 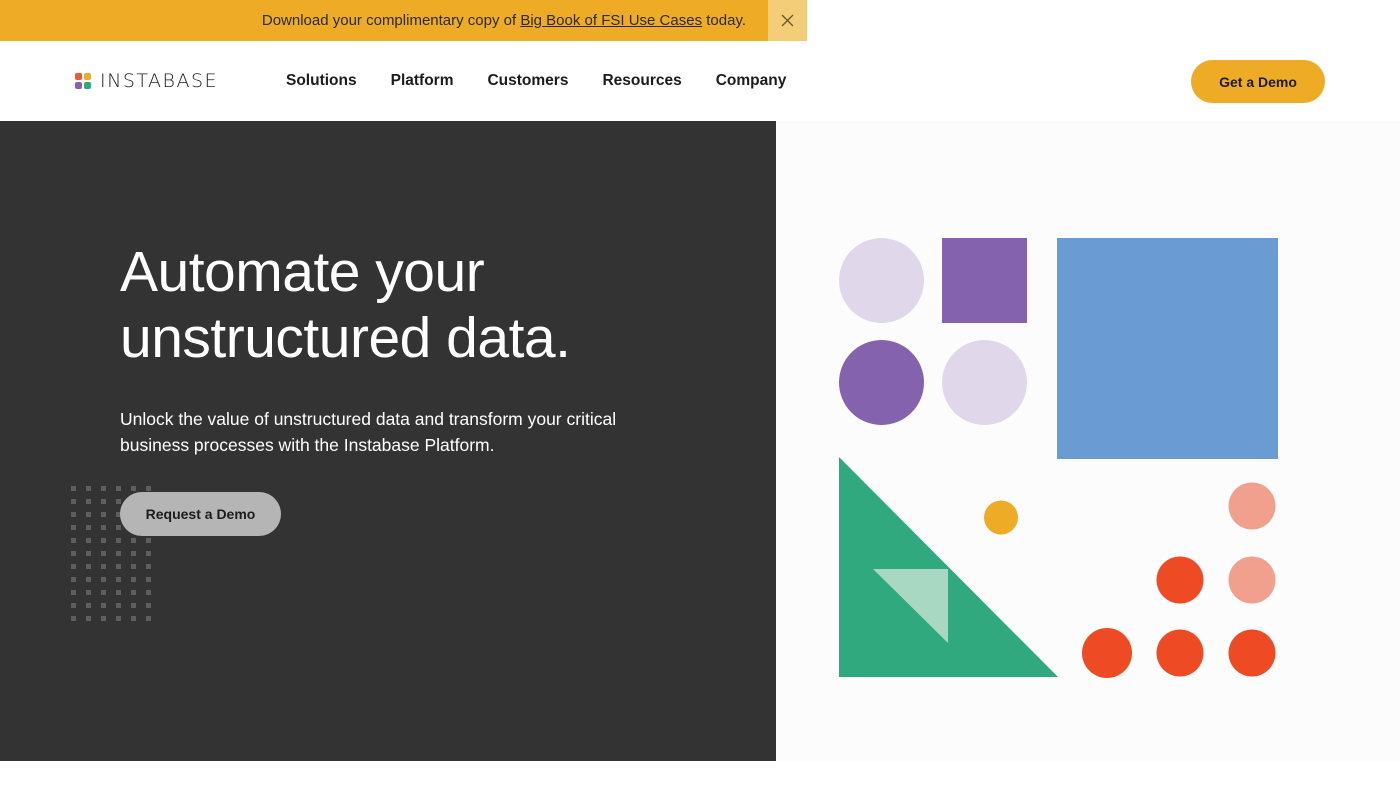 What do you see at coordinates (345, 338) in the screenshot?
I see `hero-title-line2: unstructured data.` at bounding box center [345, 338].